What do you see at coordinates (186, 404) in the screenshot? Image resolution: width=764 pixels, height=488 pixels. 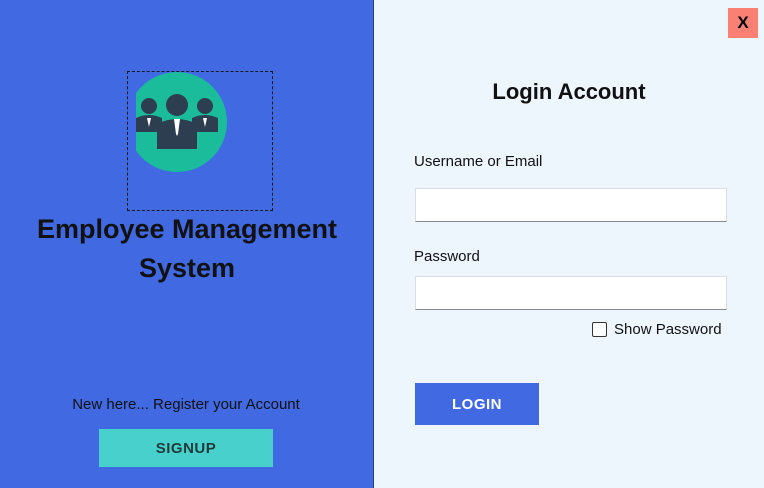 I see `register-prompt: New here... Register your Account` at bounding box center [186, 404].